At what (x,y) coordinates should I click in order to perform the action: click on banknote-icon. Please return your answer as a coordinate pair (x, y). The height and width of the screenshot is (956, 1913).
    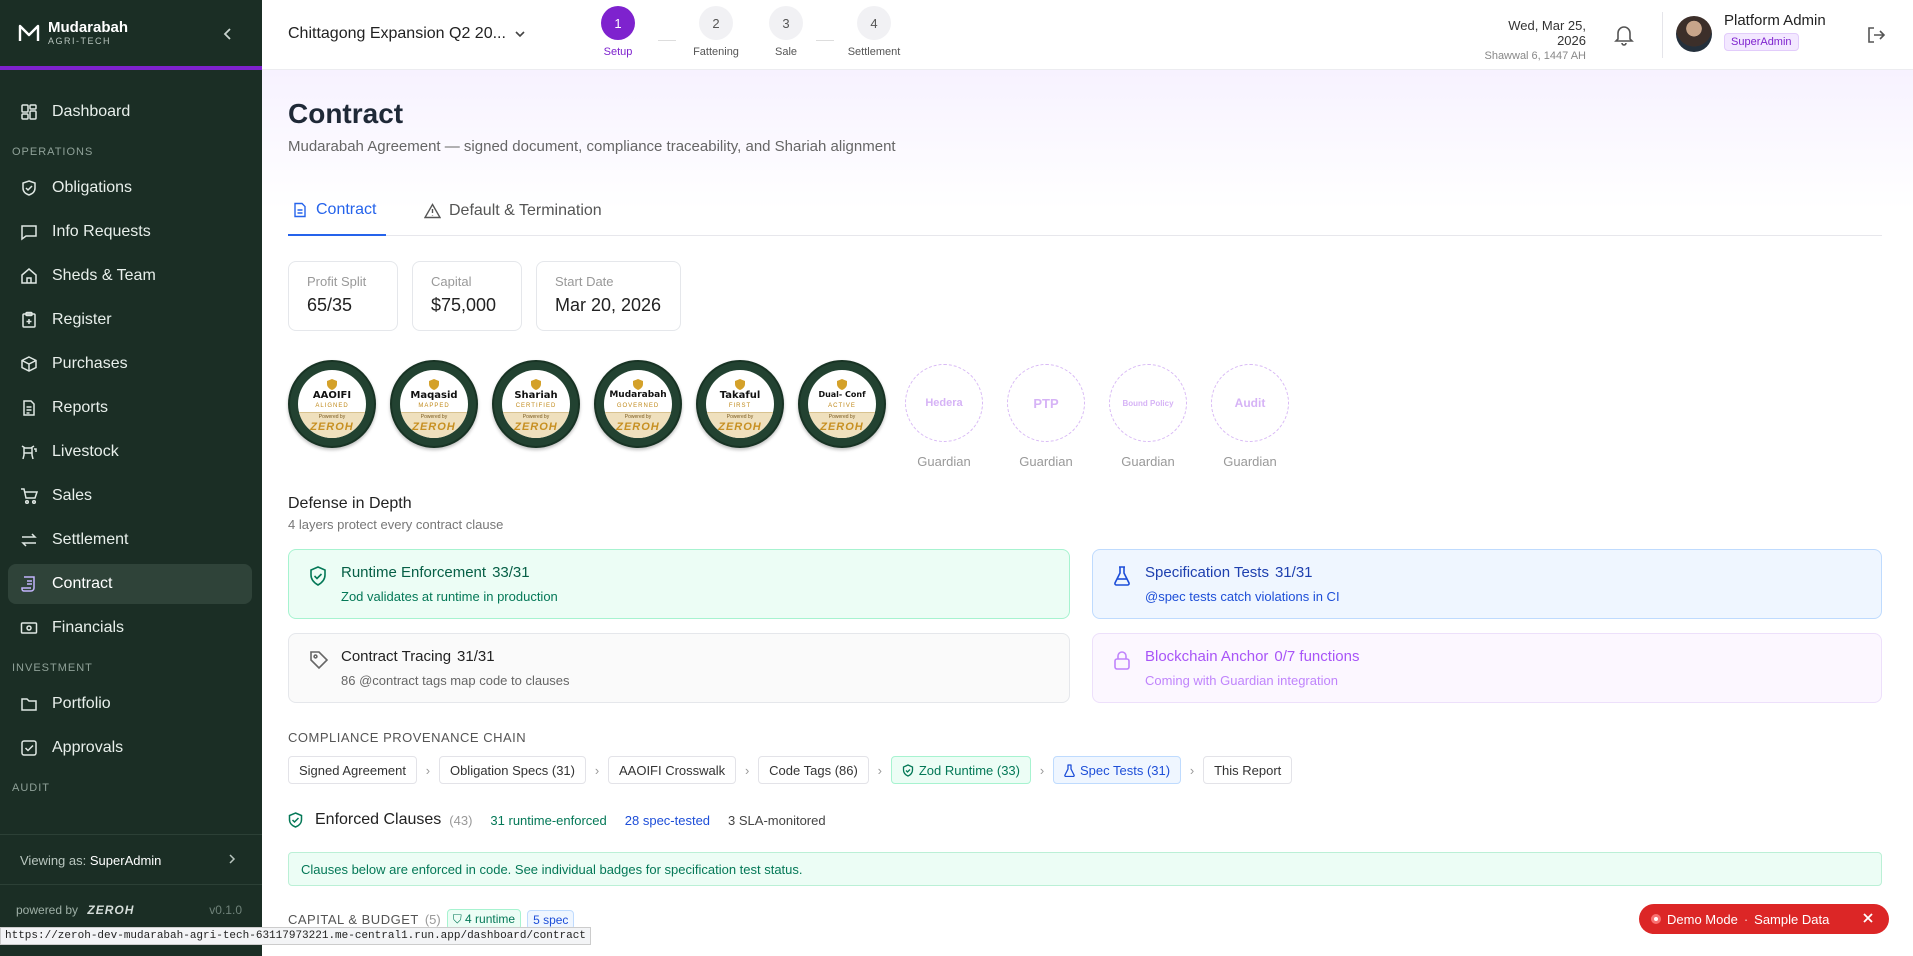
    Looking at the image, I should click on (29, 628).